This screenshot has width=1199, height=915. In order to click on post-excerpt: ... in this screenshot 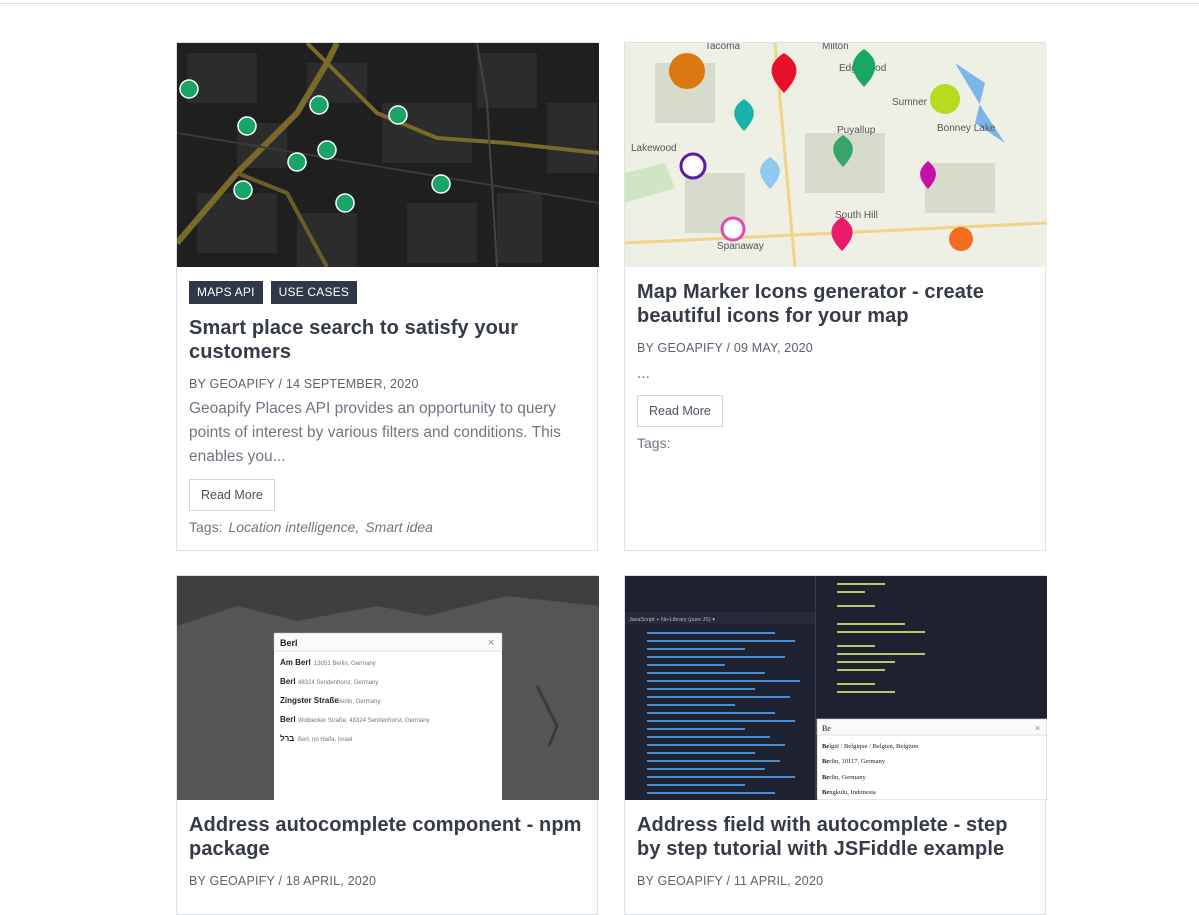, I will do `click(643, 373)`.